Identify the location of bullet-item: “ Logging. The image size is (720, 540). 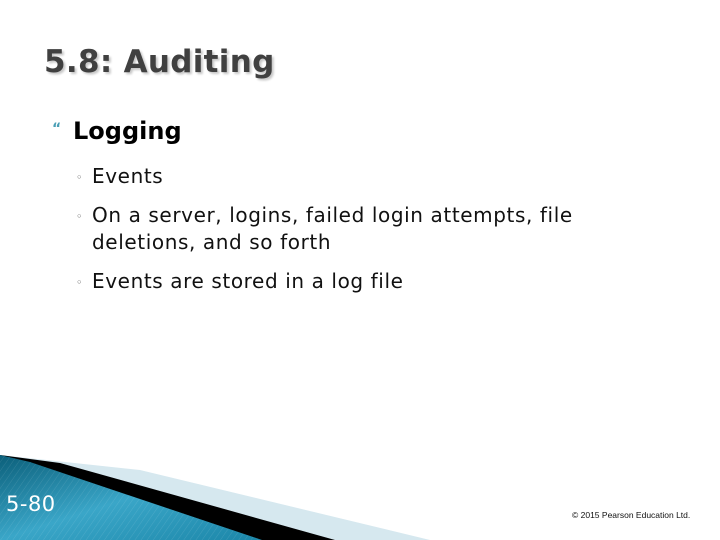
(117, 131).